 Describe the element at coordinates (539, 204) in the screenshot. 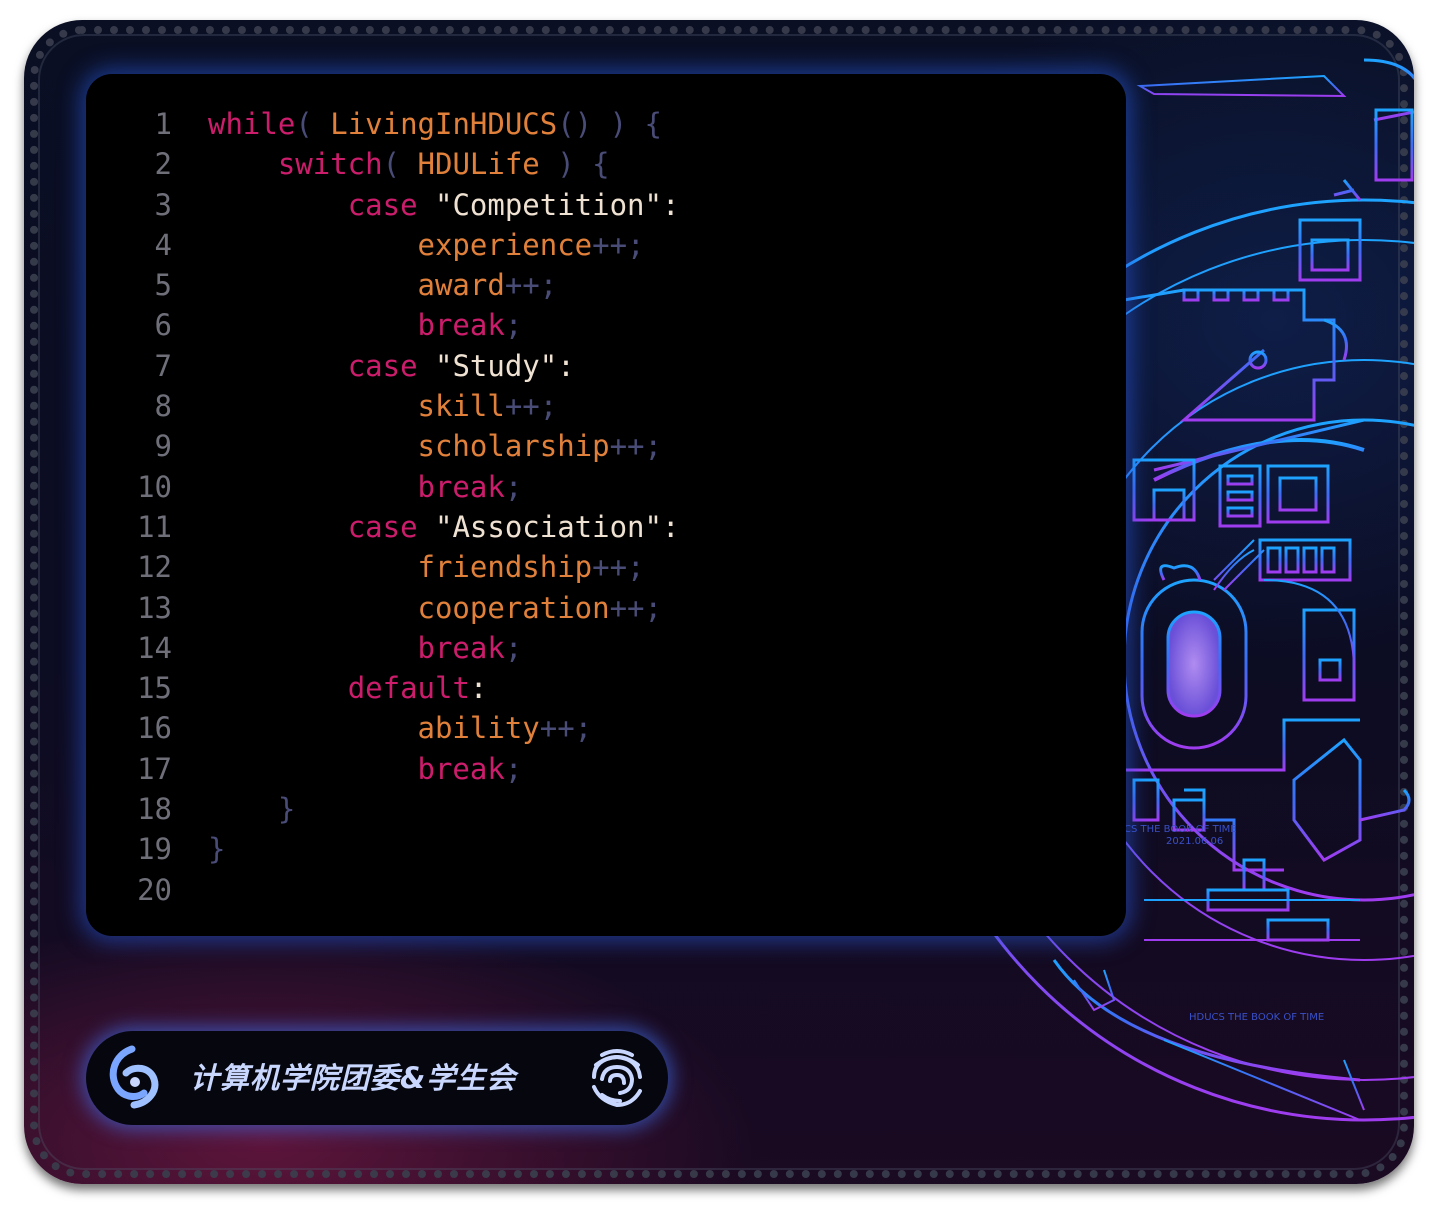

I see `code-token: "Competition"` at that location.